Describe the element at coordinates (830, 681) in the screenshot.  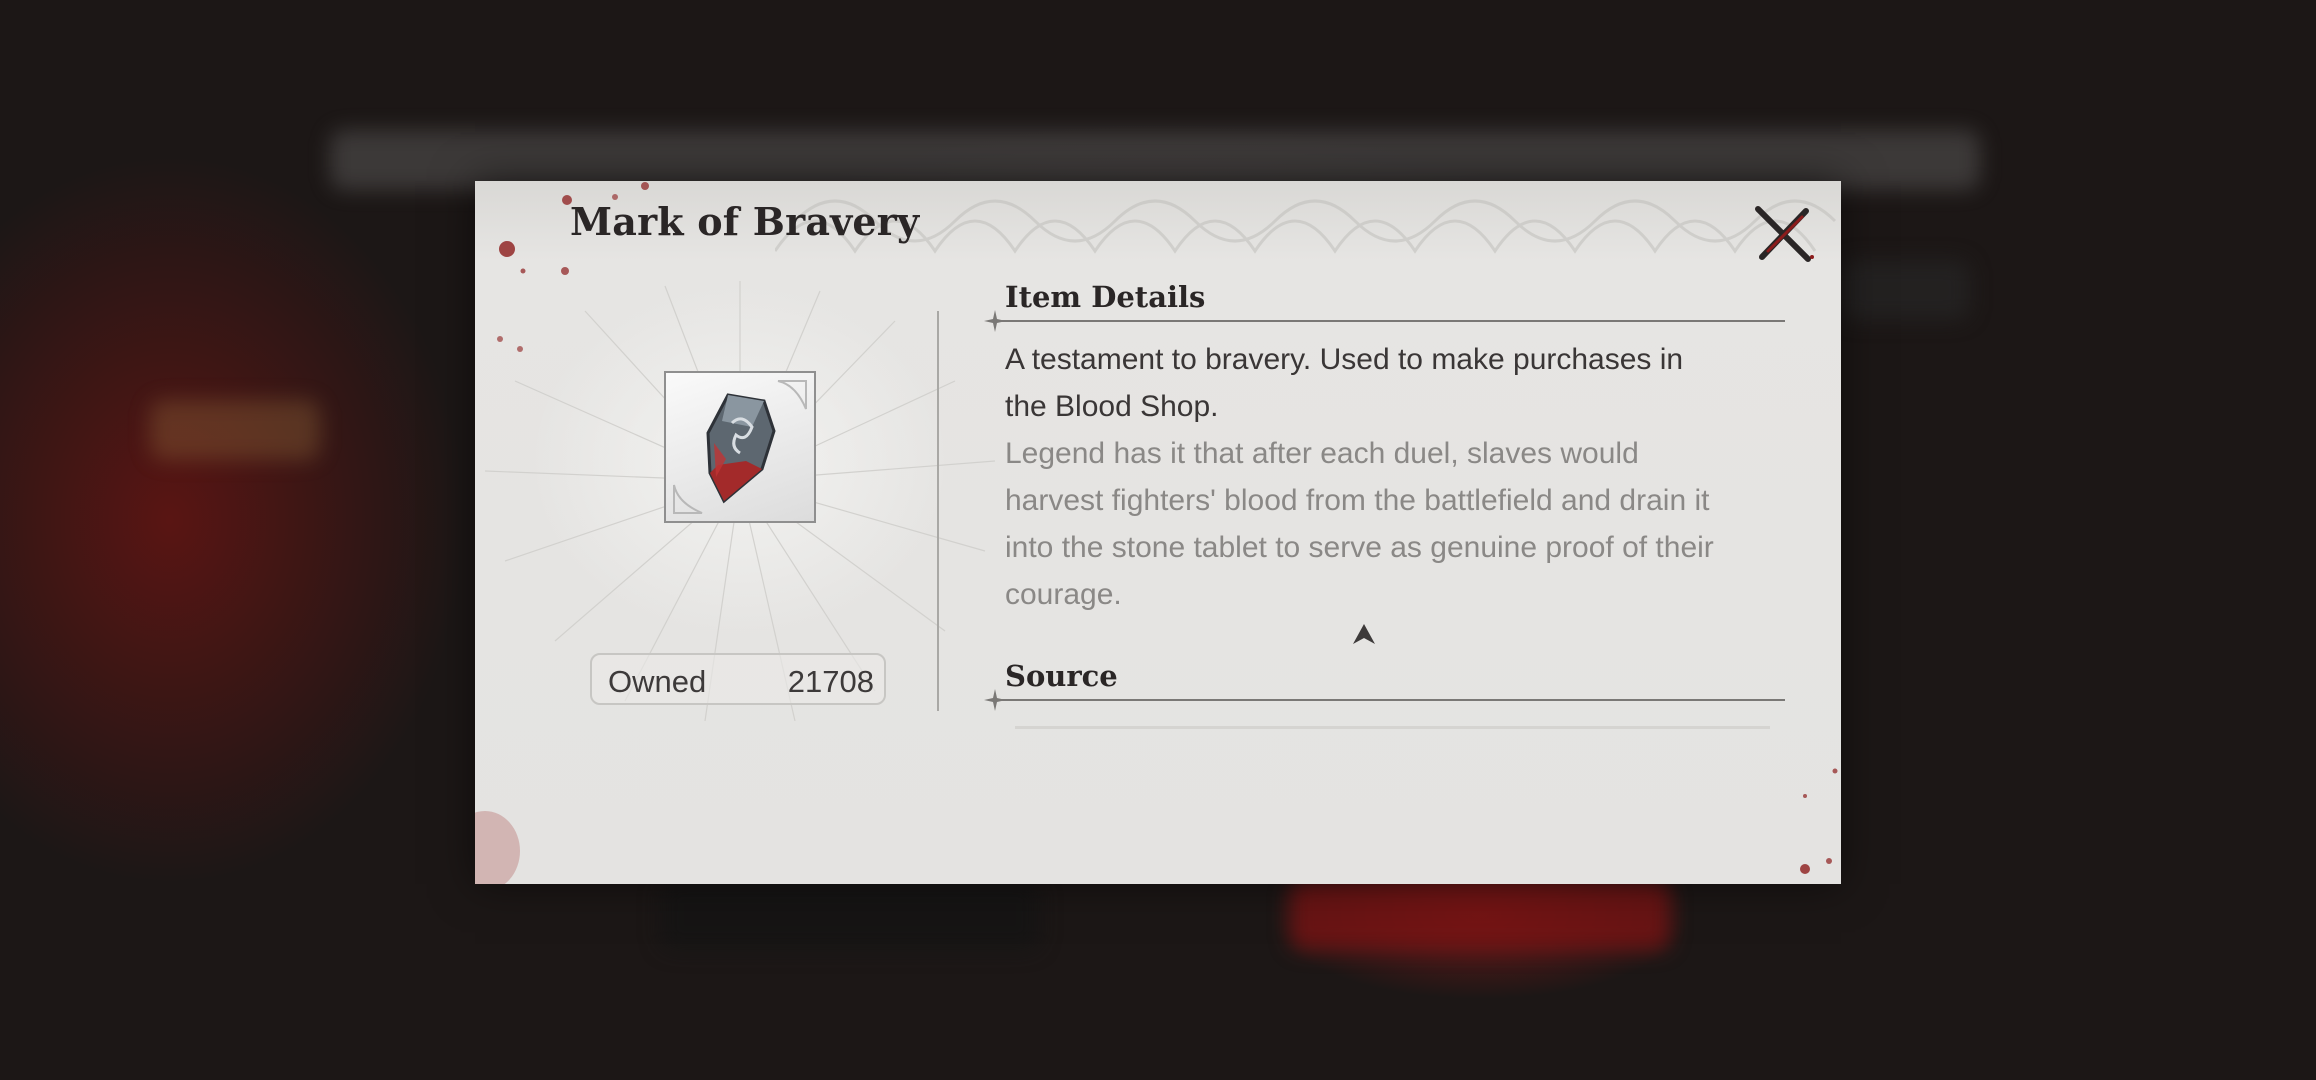
I see `owned-value: 21708` at that location.